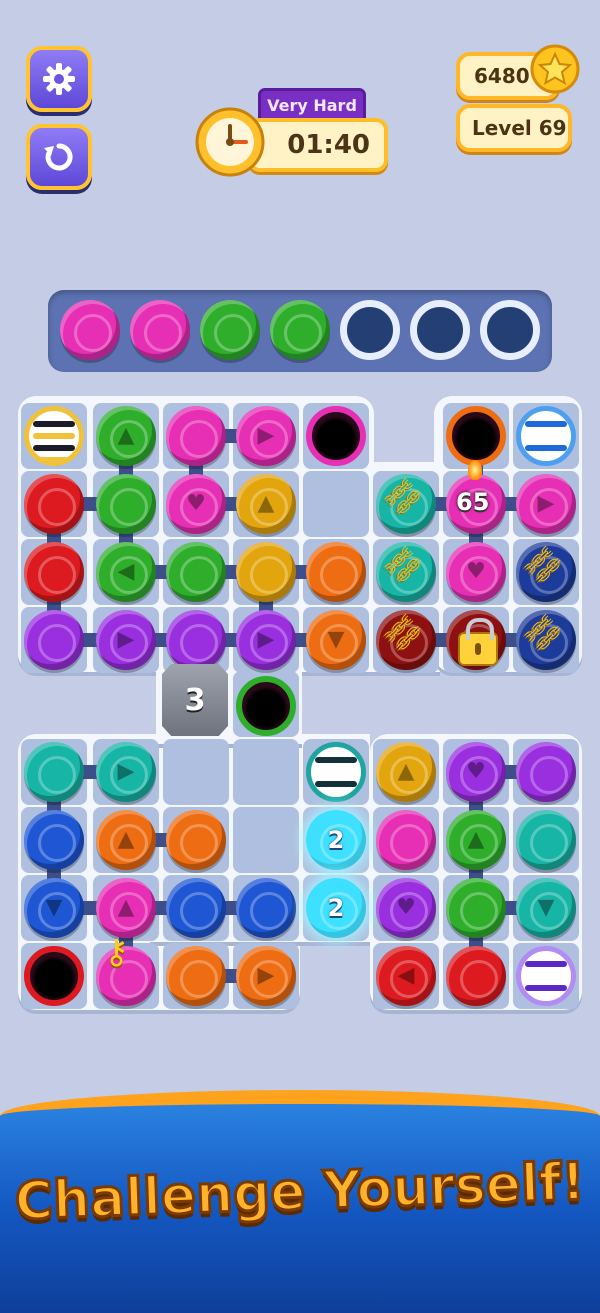 The height and width of the screenshot is (1313, 600). Describe the element at coordinates (336, 436) in the screenshot. I see `exit-hole-magenta` at that location.